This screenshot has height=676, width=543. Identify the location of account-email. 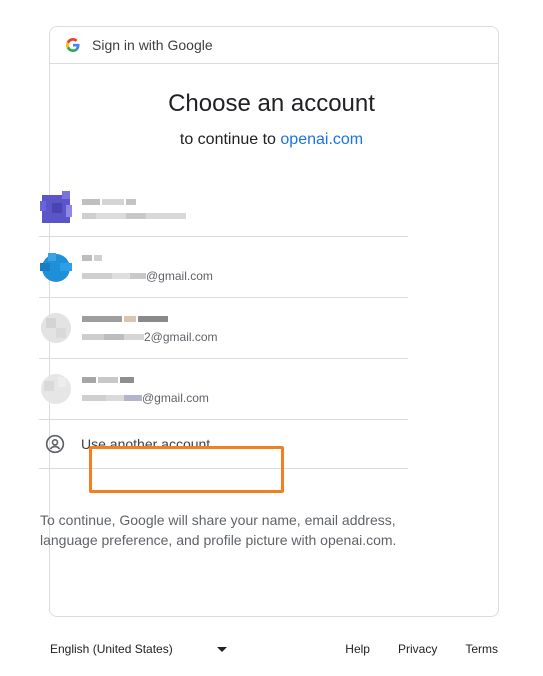
(134, 215).